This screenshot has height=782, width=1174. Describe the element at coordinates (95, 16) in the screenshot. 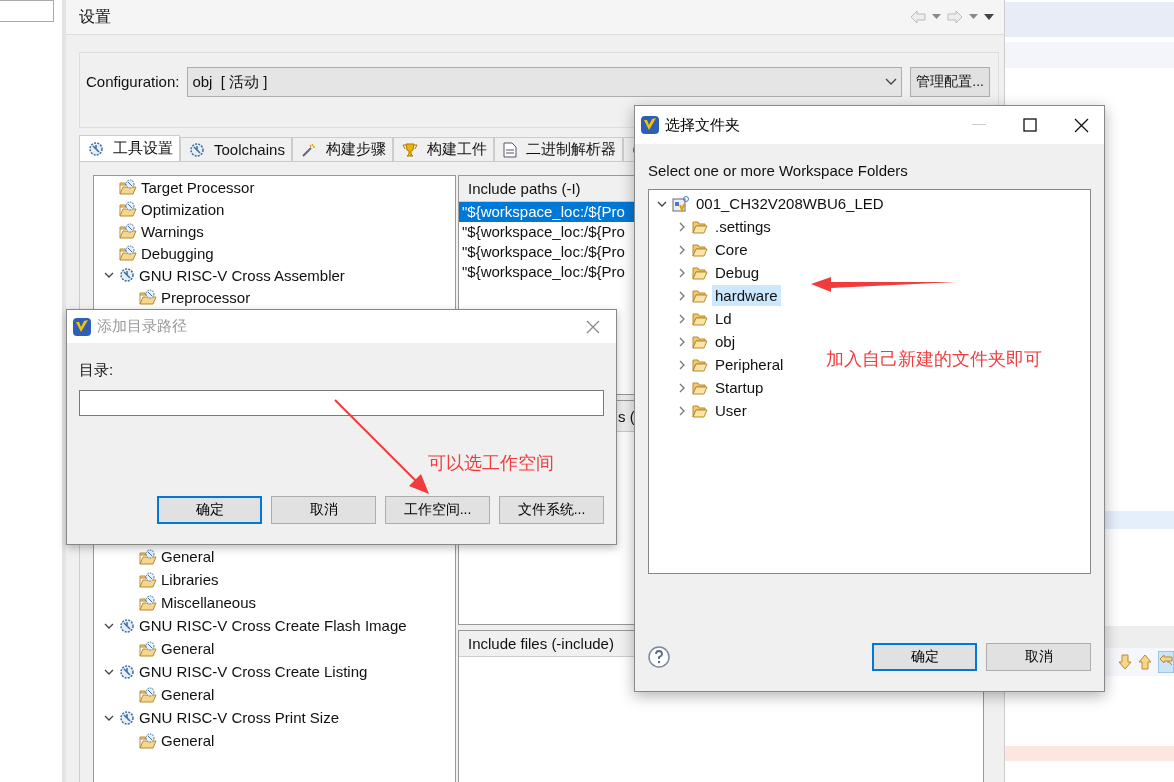

I see `panel-title: 设置` at that location.